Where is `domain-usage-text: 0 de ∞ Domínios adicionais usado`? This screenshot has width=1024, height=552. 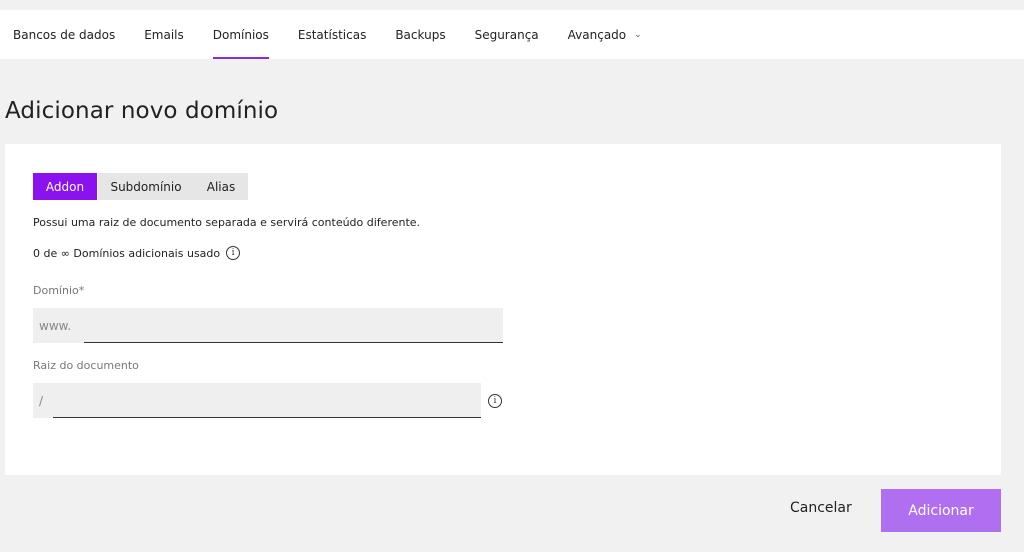
domain-usage-text: 0 de ∞ Domínios adicionais usado is located at coordinates (127, 253).